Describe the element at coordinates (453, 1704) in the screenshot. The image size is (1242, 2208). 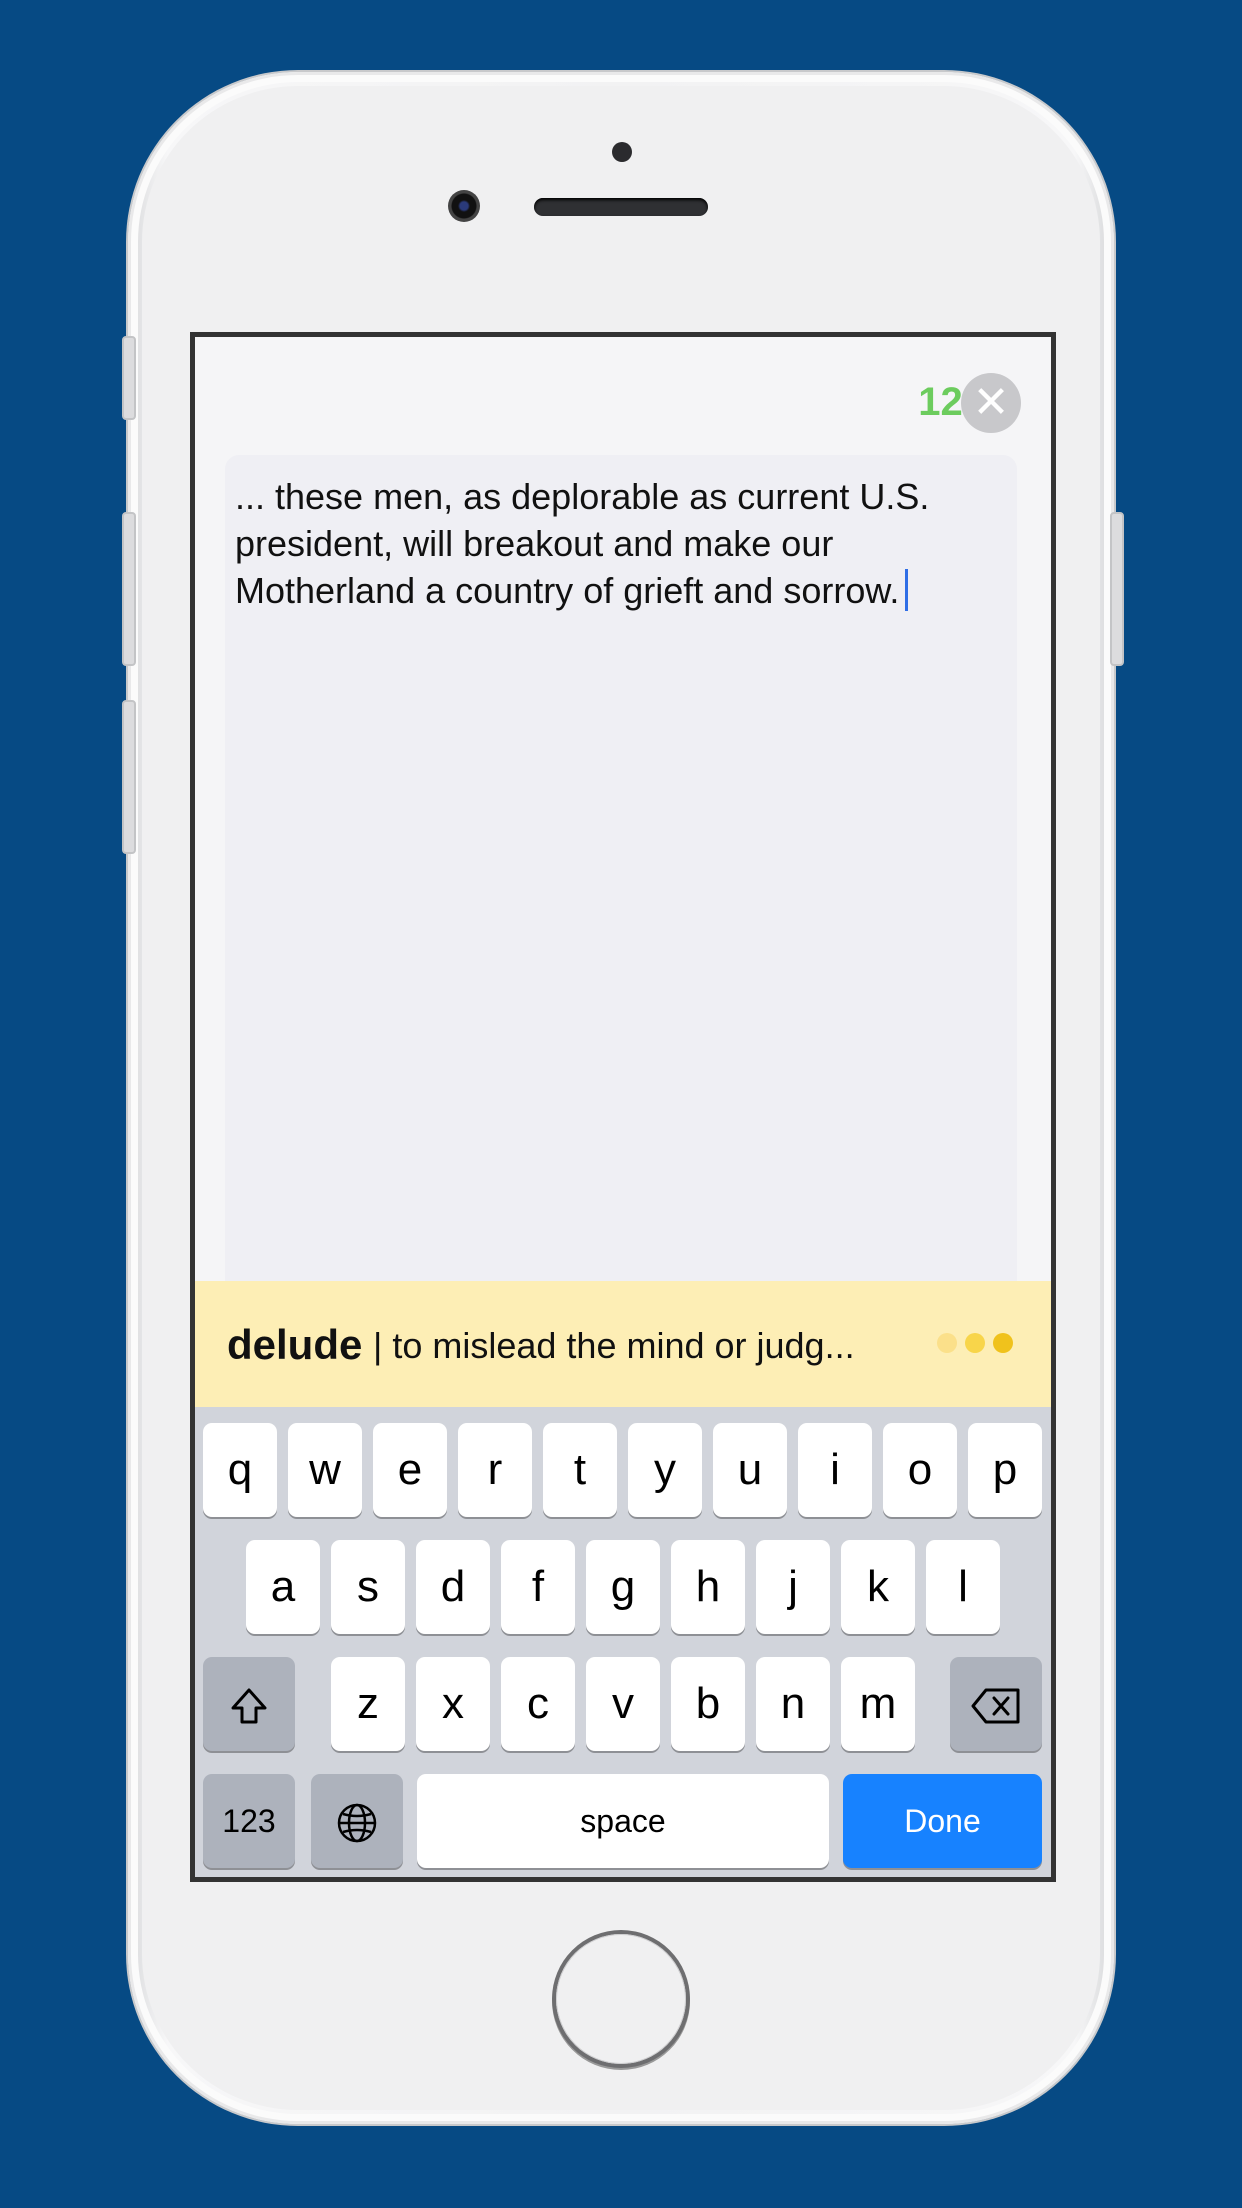
I see `key-x: x` at that location.